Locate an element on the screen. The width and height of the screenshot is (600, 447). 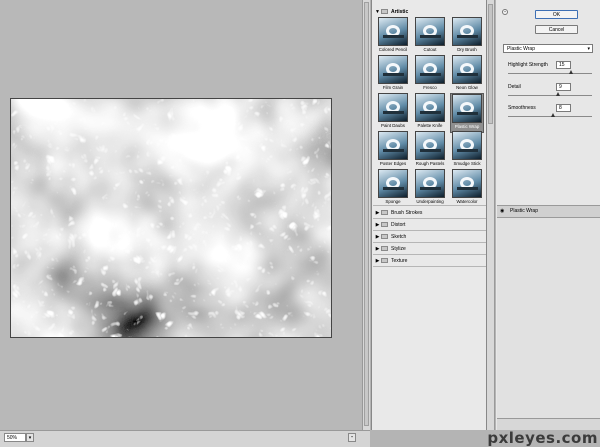
category-sketch: ▶ Sketch is located at coordinates (430, 236).